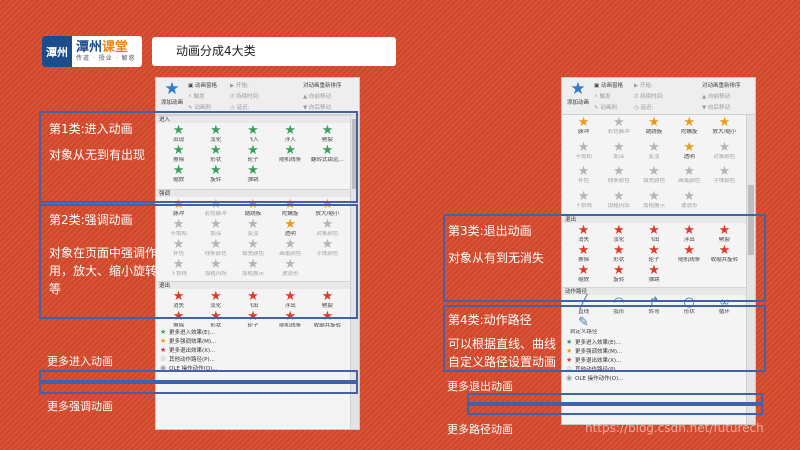  What do you see at coordinates (583, 200) in the screenshot?
I see `effect-item: ★ 下划线` at bounding box center [583, 200].